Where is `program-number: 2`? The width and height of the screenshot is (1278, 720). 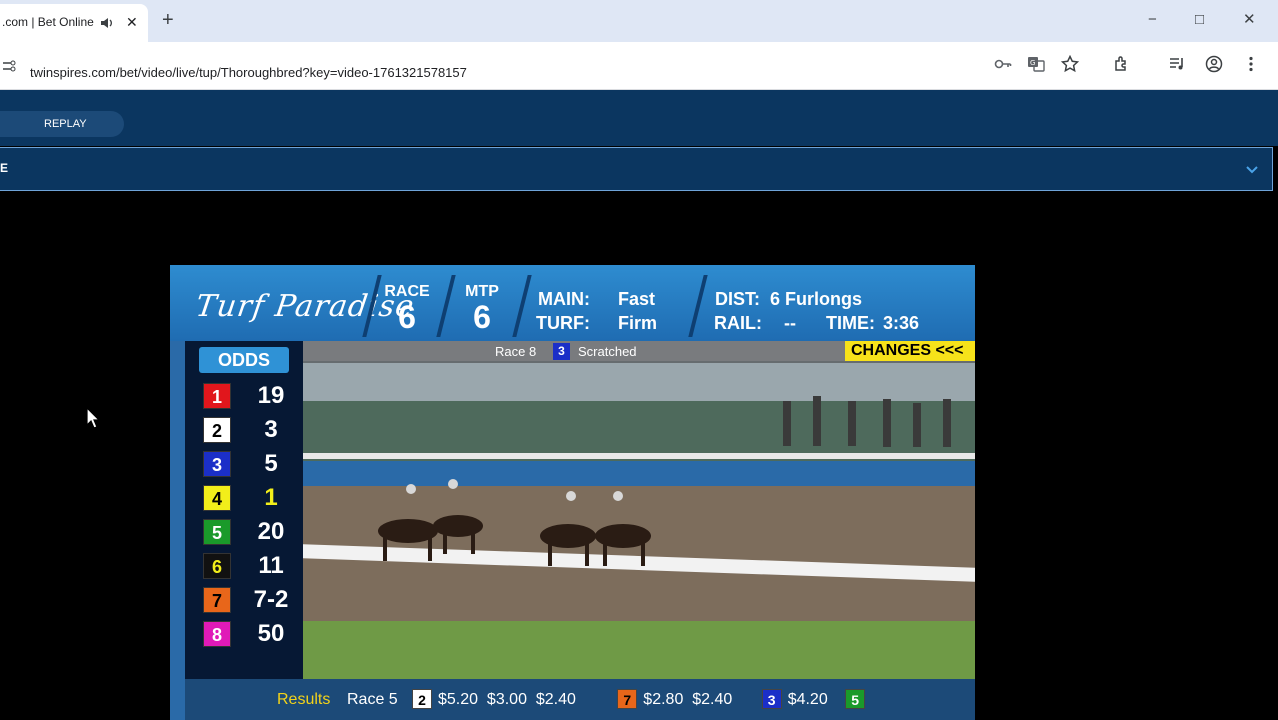
program-number: 2 is located at coordinates (217, 430).